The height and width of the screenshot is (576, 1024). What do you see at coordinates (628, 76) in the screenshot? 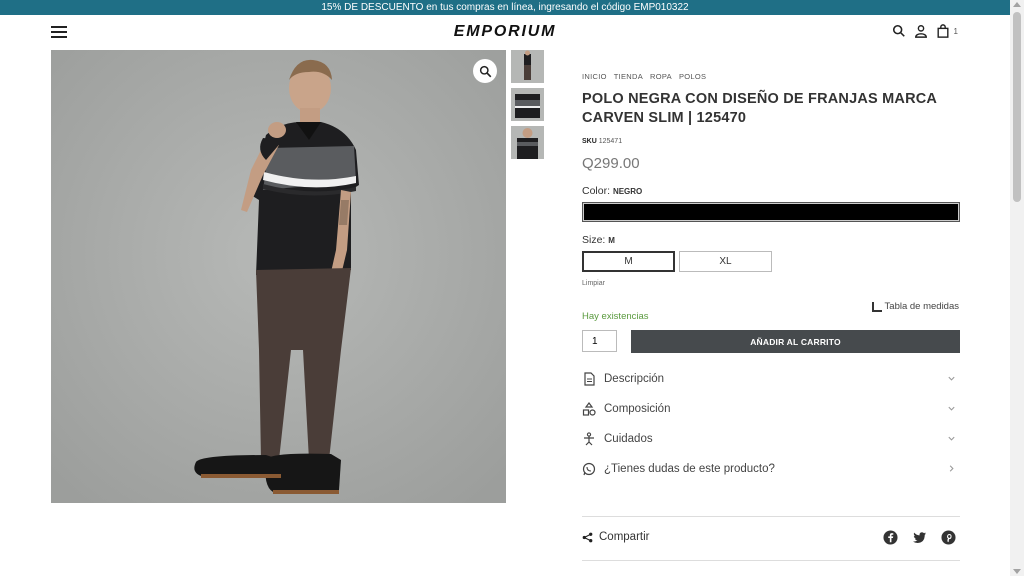
I see `breadcrumb-item: TIENDA` at bounding box center [628, 76].